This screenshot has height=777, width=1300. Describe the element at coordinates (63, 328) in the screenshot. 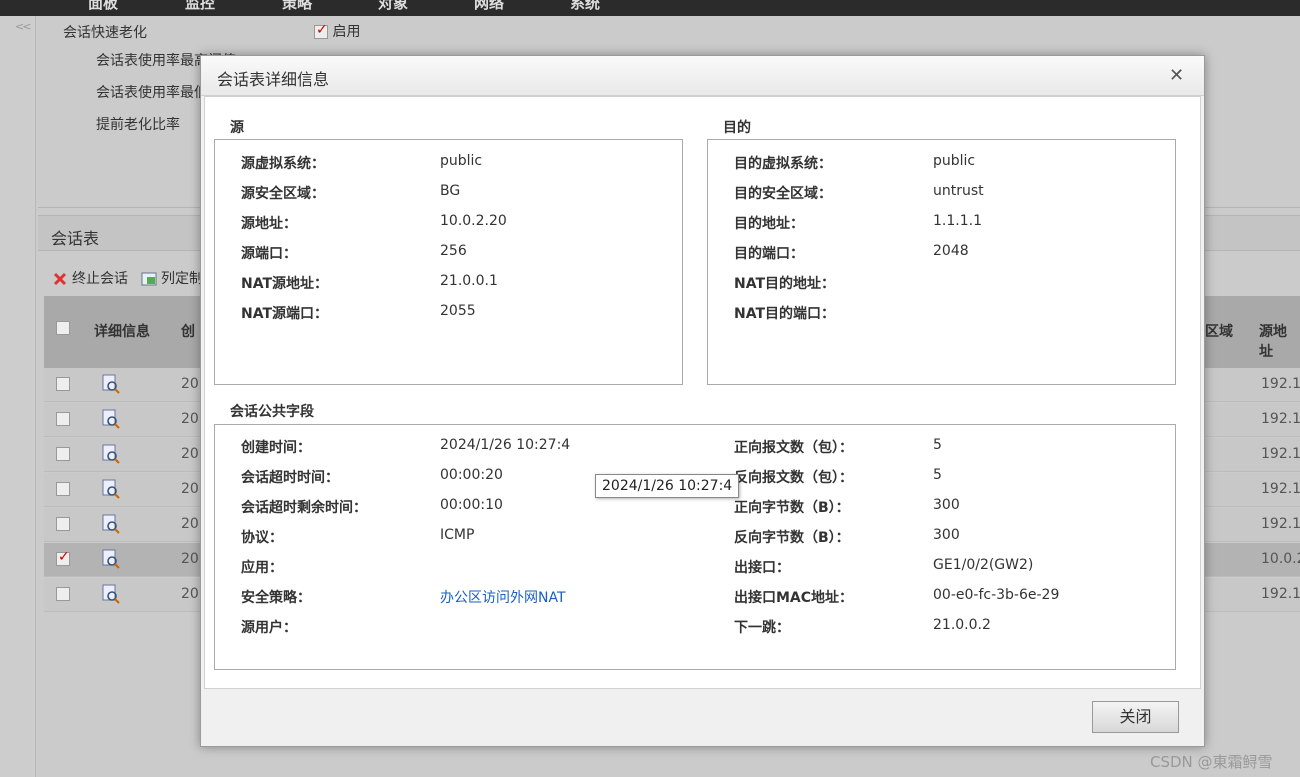

I see `select-all-checkbox` at that location.